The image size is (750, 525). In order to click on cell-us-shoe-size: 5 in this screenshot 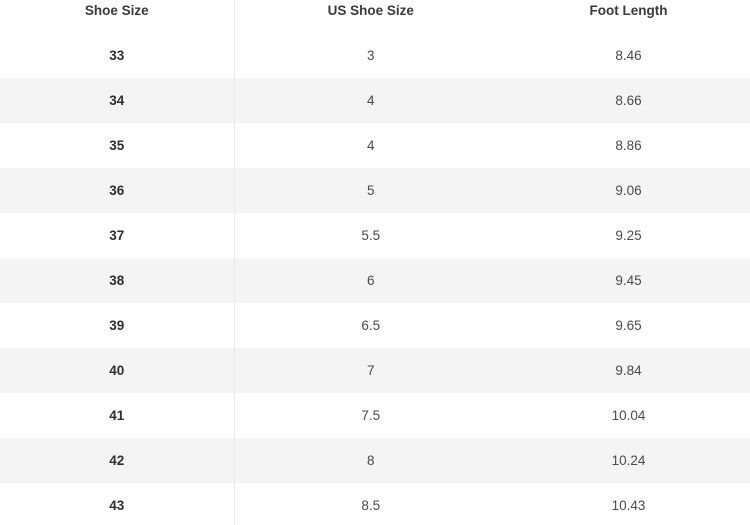, I will do `click(370, 190)`.